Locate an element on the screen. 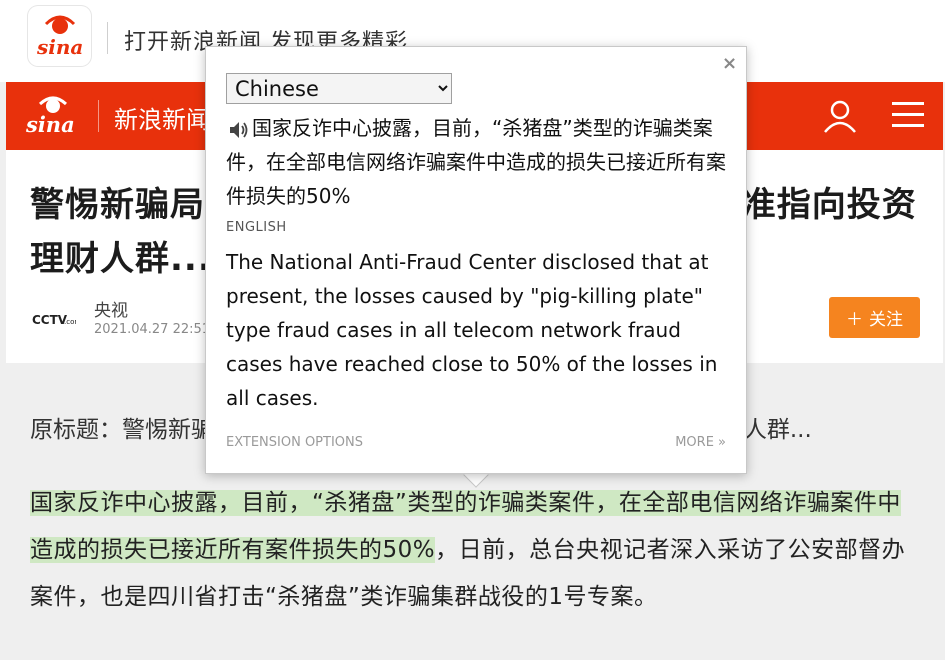  cctv-logo: CCTV .com is located at coordinates (56, 319).